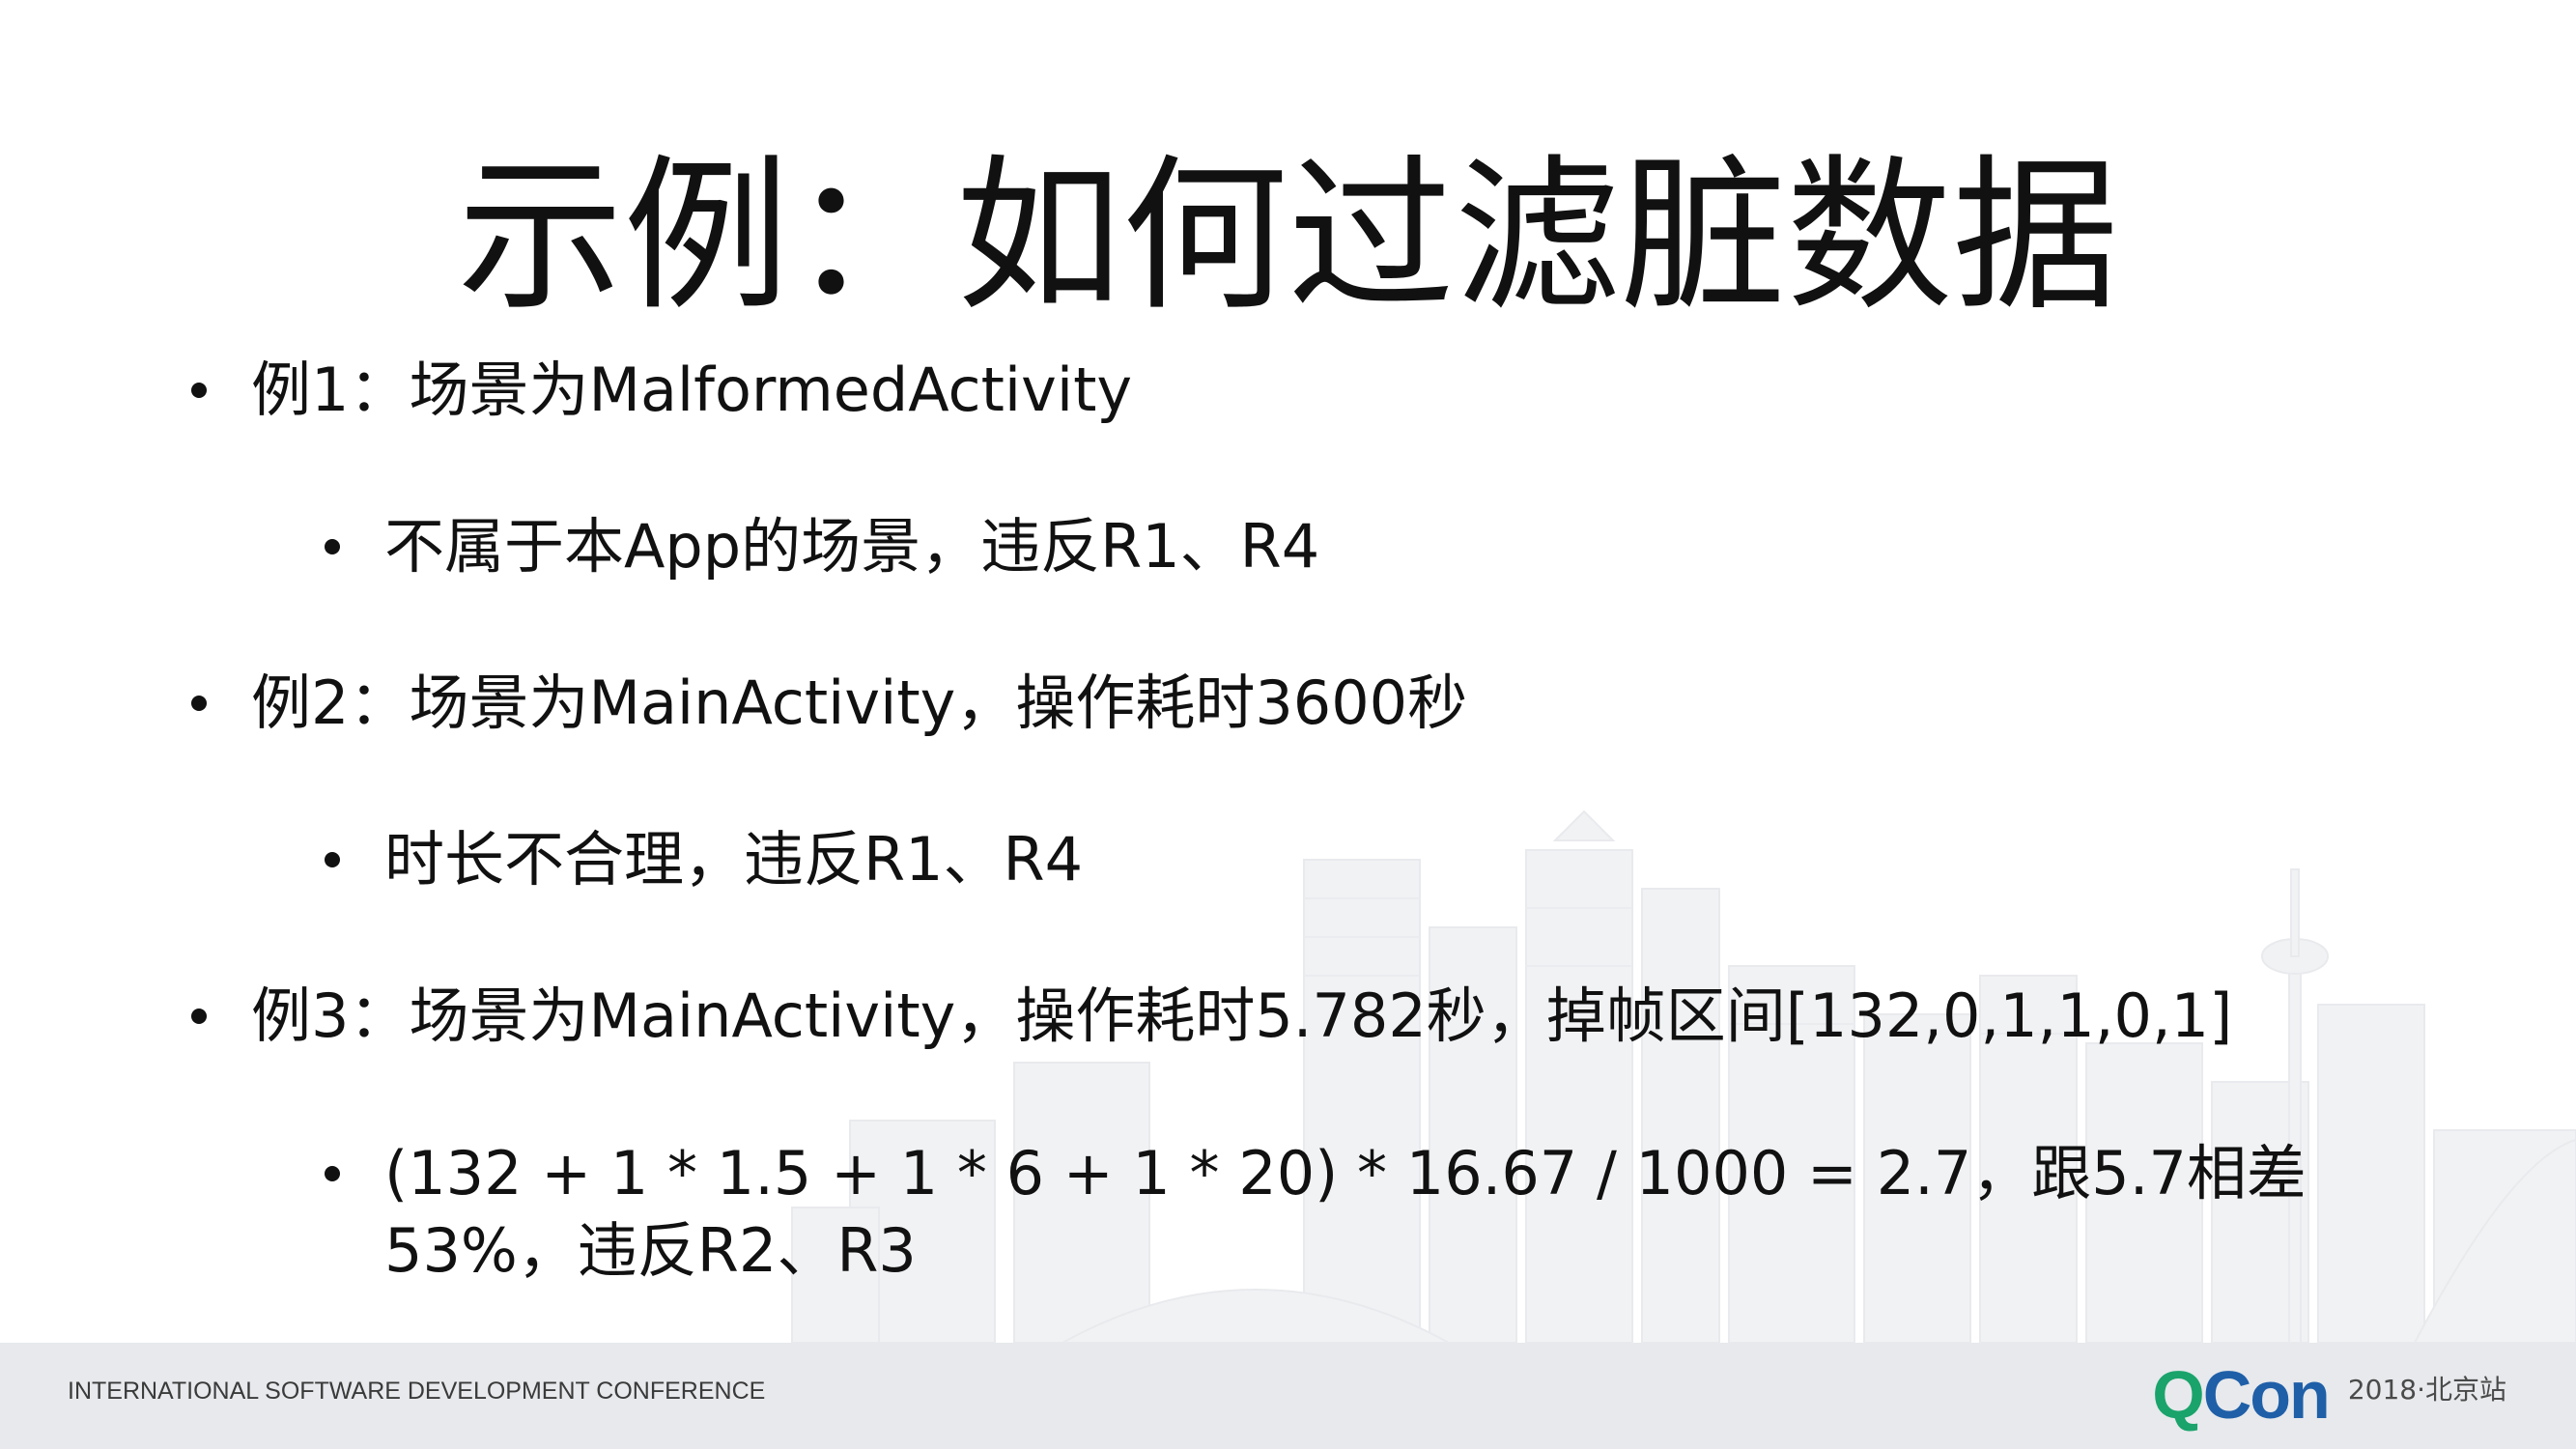 This screenshot has width=2576, height=1449. Describe the element at coordinates (2426, 1390) in the screenshot. I see `edition-label: 2018·北京站` at that location.